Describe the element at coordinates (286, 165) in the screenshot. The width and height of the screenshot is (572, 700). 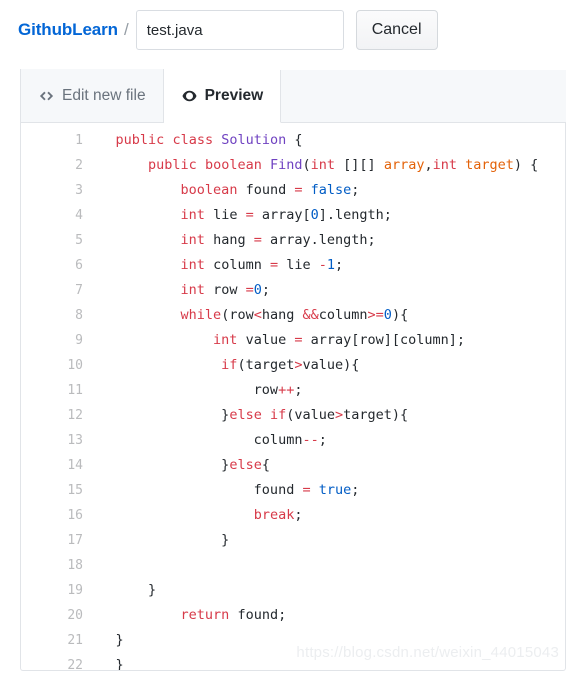
I see `code-token: Find` at that location.